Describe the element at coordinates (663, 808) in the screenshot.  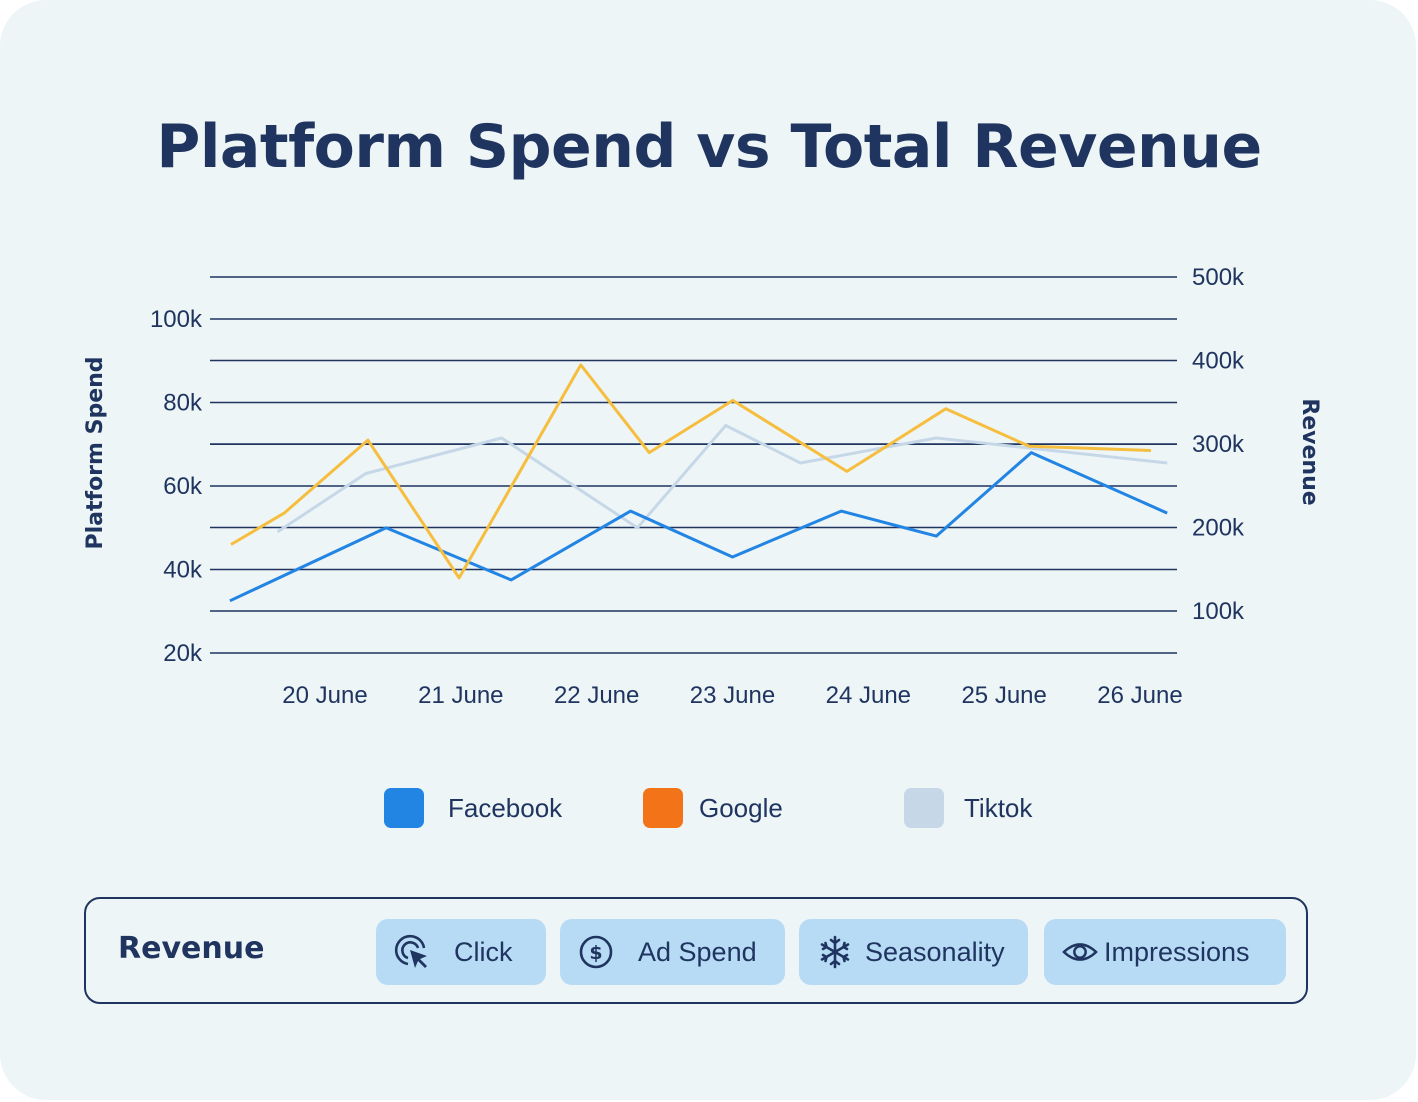
I see `legend-swatch-google` at that location.